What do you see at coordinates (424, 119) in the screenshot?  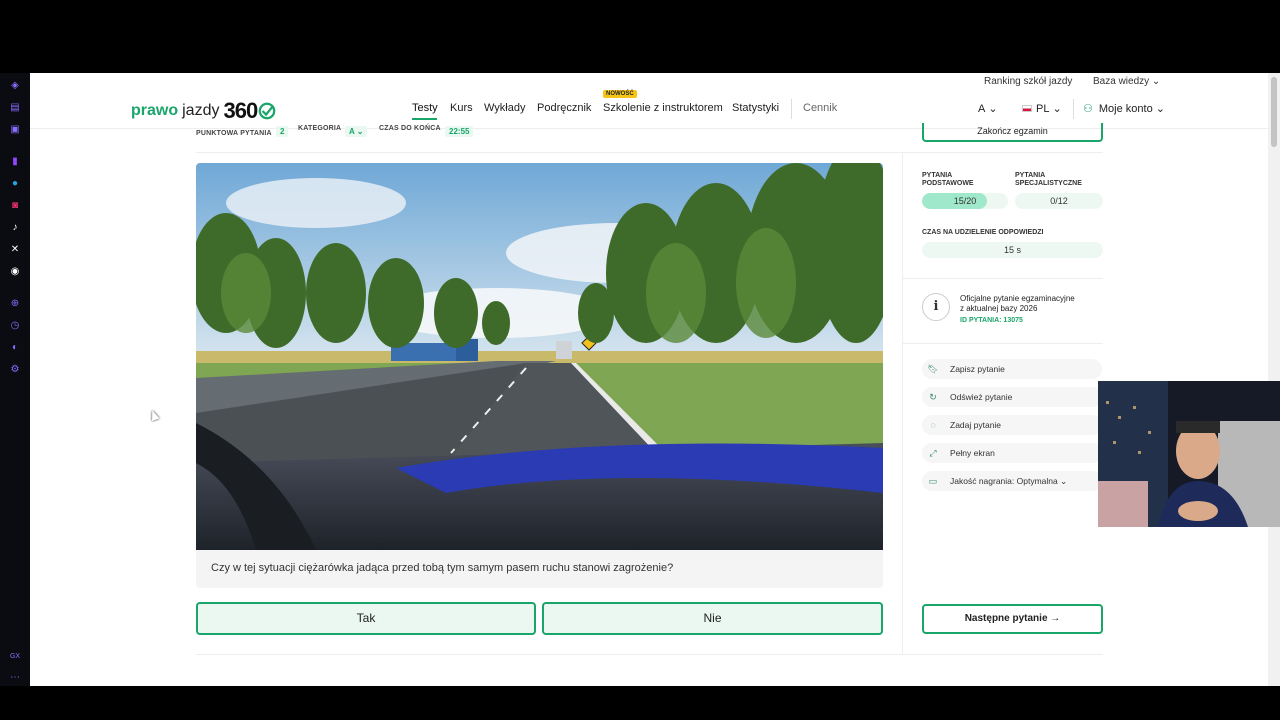 I see `nav-active-indicator` at bounding box center [424, 119].